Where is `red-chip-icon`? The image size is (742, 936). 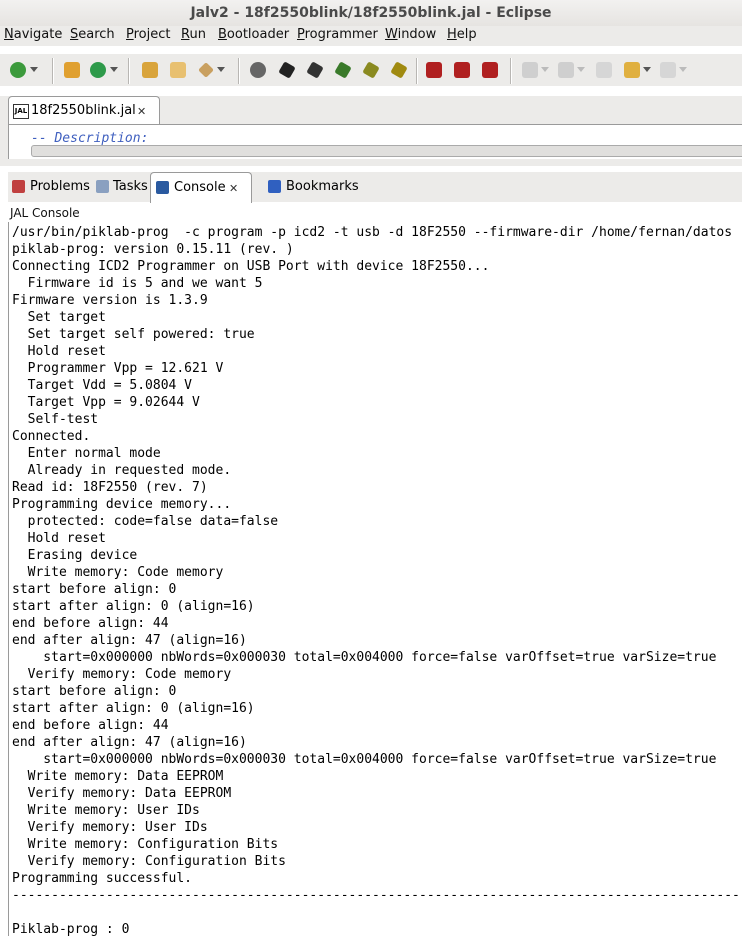
red-chip-icon is located at coordinates (434, 70).